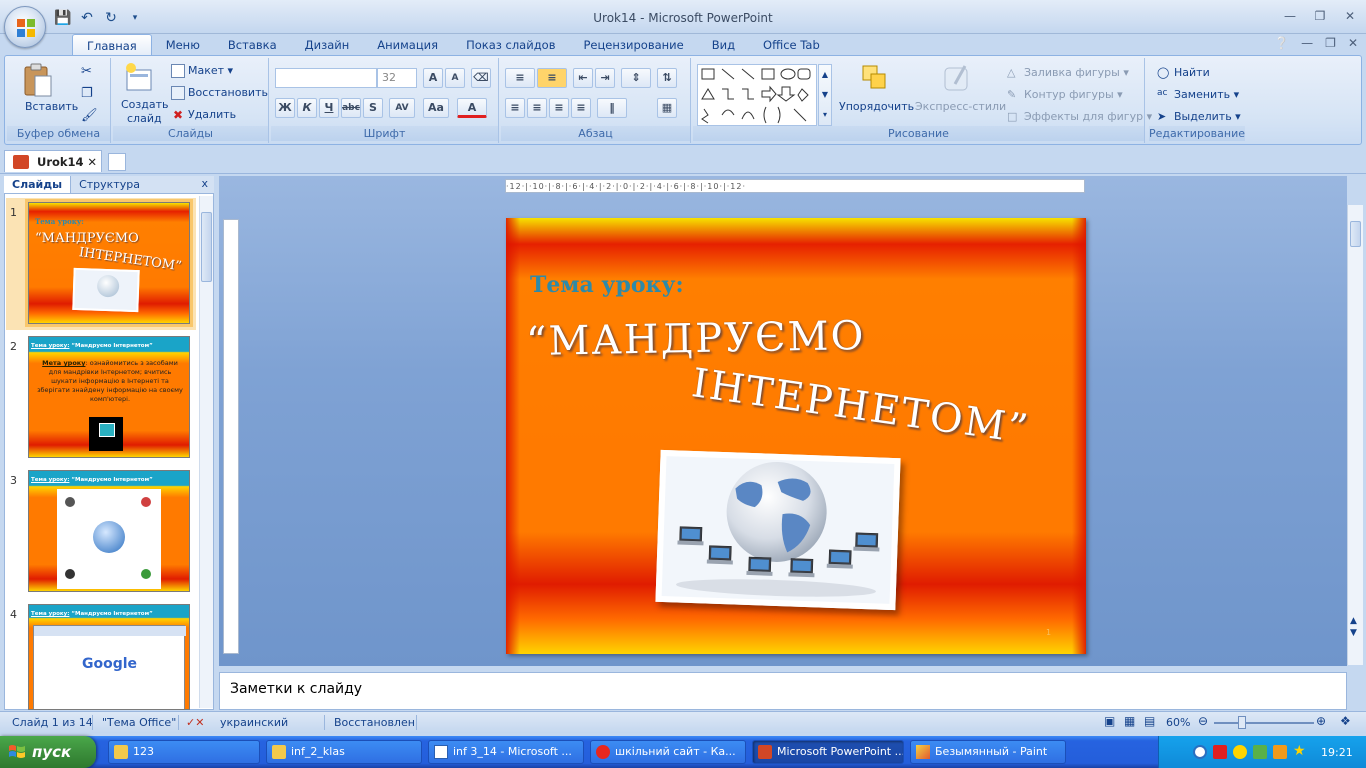  Describe the element at coordinates (373, 108) in the screenshot. I see `shadow-button: S` at that location.